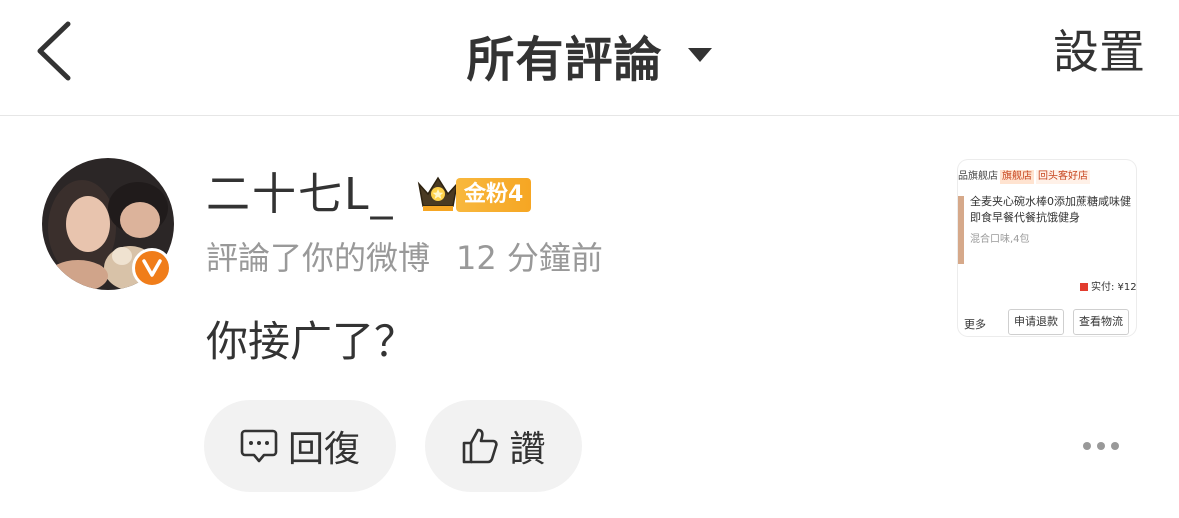 The height and width of the screenshot is (518, 1179). Describe the element at coordinates (699, 55) in the screenshot. I see `caret-down-icon` at that location.